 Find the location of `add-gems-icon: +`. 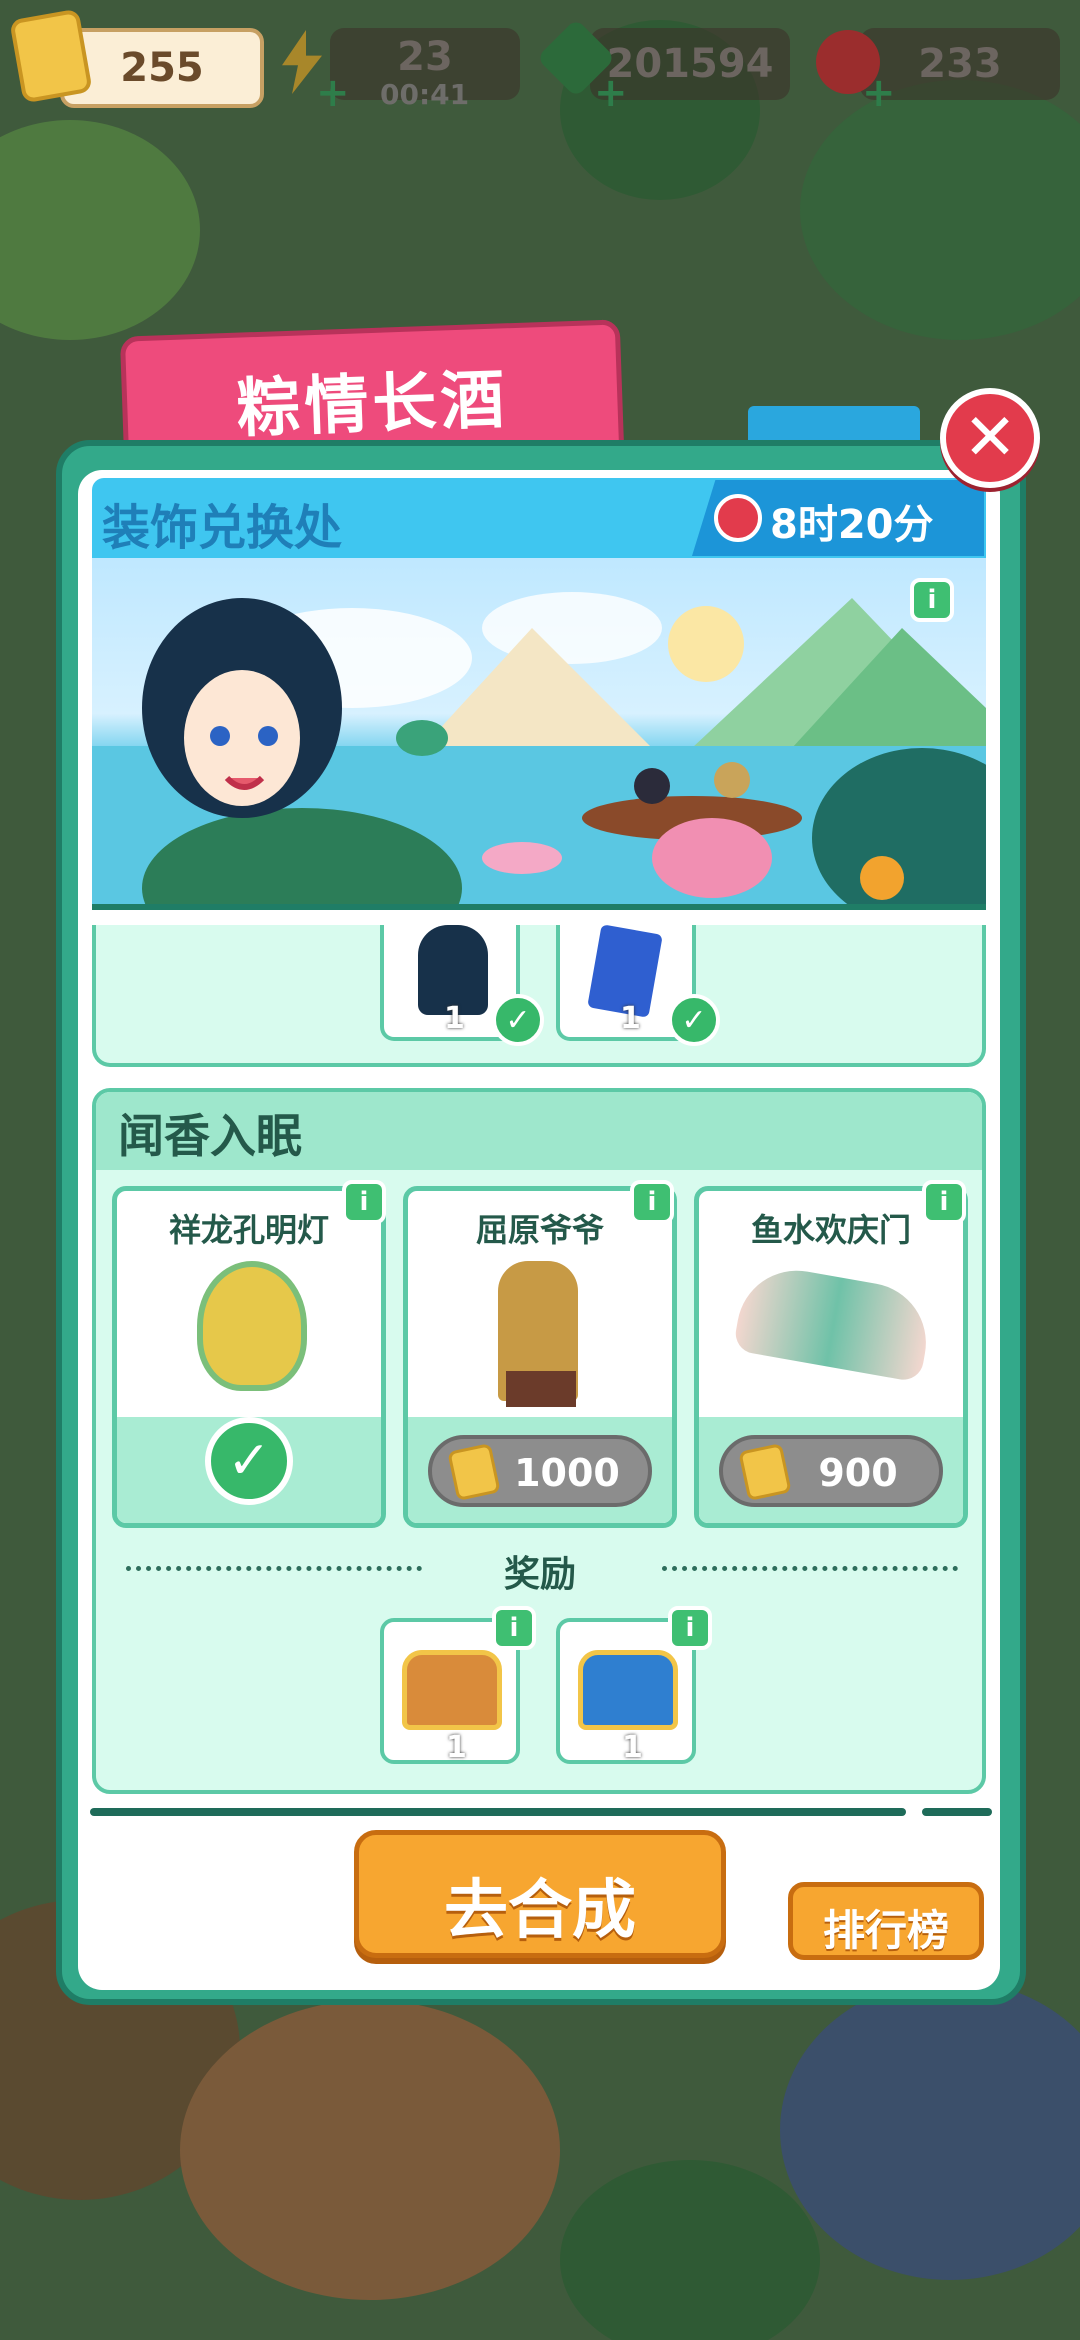

add-gems-icon: + is located at coordinates (879, 93).